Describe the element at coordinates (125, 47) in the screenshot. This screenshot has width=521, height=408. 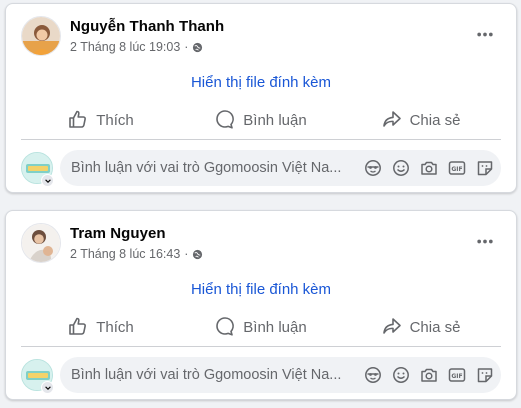
I see `post-date: 2 Tháng 8 lúc 19:03` at that location.